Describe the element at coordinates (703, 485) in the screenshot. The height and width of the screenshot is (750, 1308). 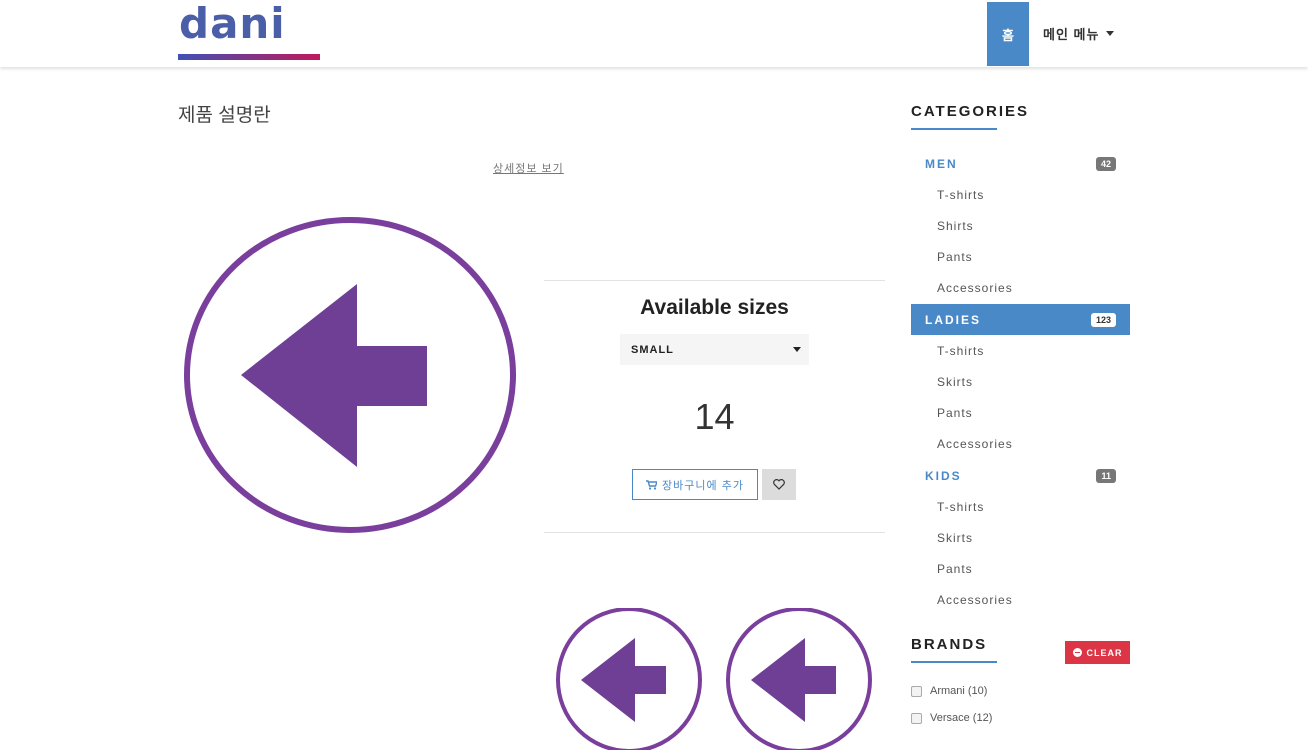
I see `add-to-cart-label: 장바구니에 추가` at that location.